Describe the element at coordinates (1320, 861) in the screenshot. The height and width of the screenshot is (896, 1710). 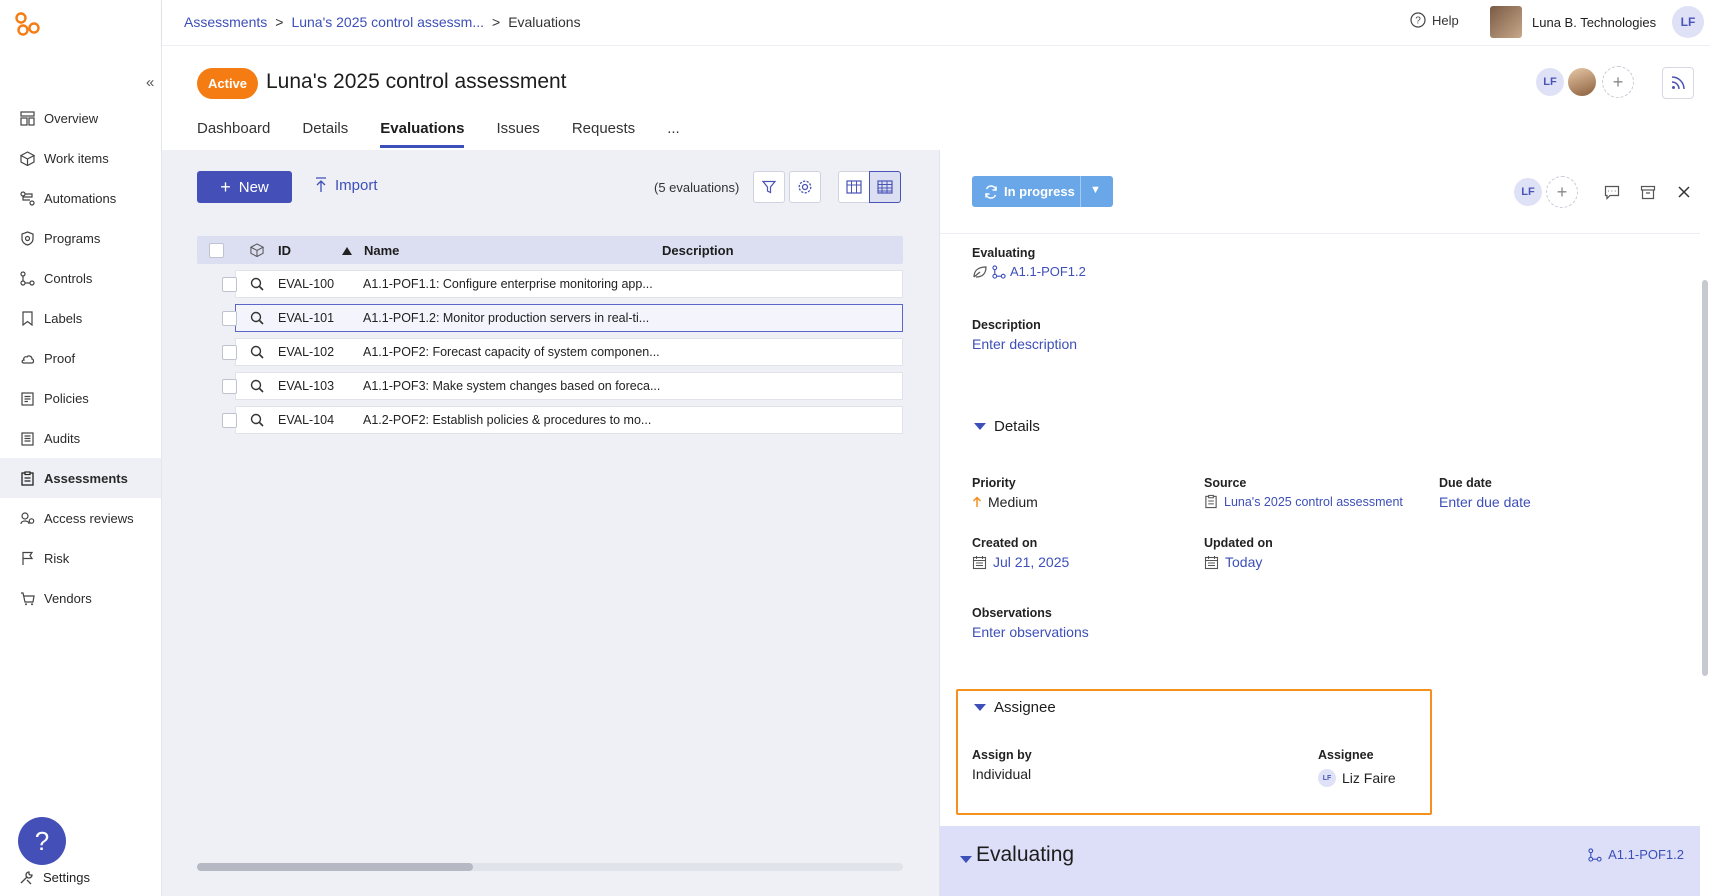
I see `evaluating-section-header: Evaluating A1.1-POF1.2` at that location.